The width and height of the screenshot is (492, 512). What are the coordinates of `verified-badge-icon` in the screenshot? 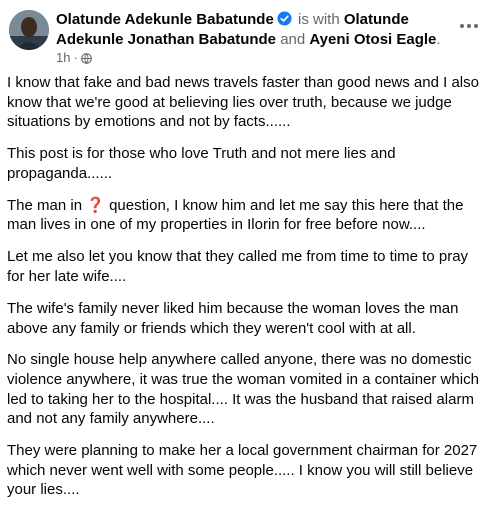 It's located at (284, 18).